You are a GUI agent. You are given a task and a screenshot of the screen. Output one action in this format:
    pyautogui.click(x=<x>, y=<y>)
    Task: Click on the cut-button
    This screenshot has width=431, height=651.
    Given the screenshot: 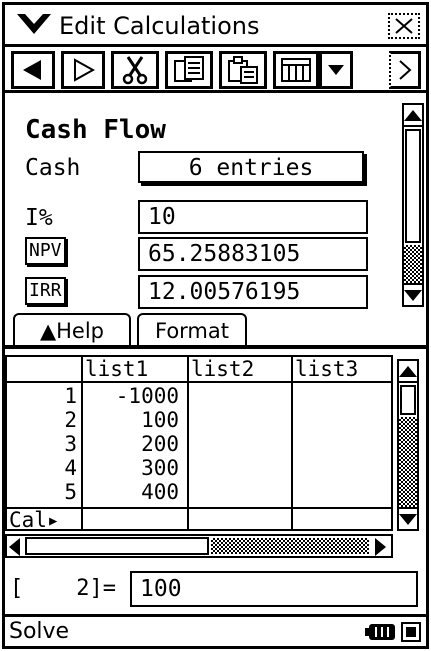 What is the action you would take?
    pyautogui.click(x=135, y=70)
    